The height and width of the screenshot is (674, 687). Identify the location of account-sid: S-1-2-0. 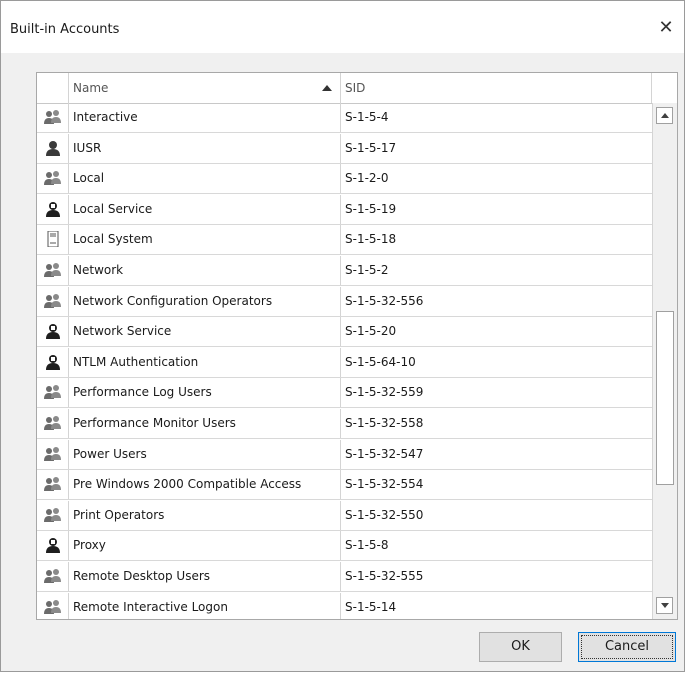
(367, 178).